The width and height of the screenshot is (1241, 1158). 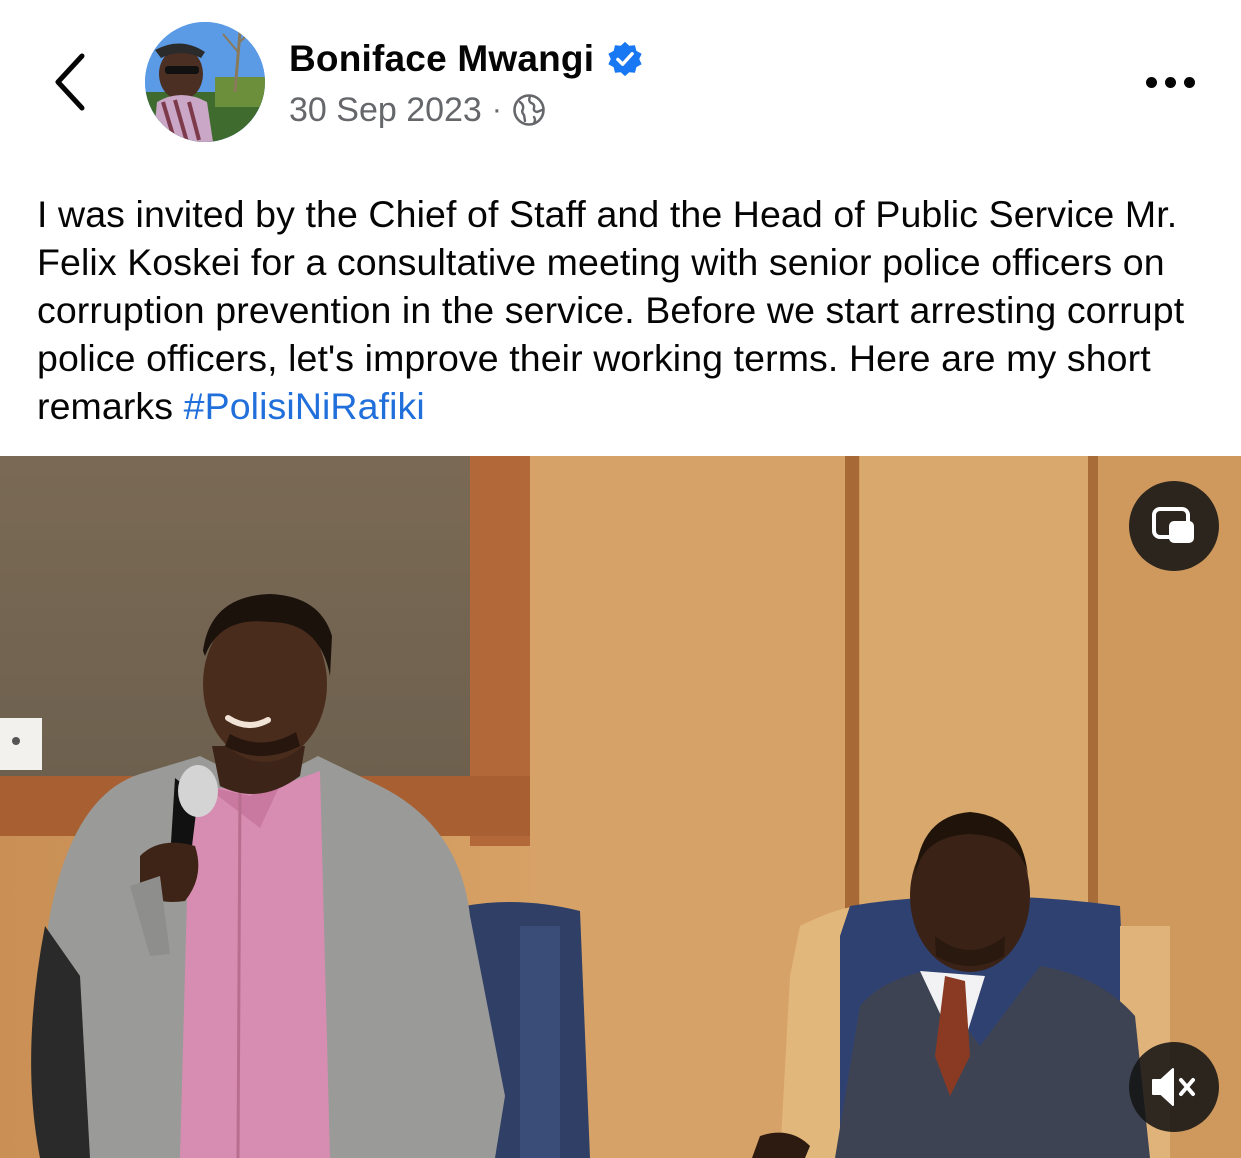 I want to click on author-row: Boniface Mwangi, so click(x=466, y=59).